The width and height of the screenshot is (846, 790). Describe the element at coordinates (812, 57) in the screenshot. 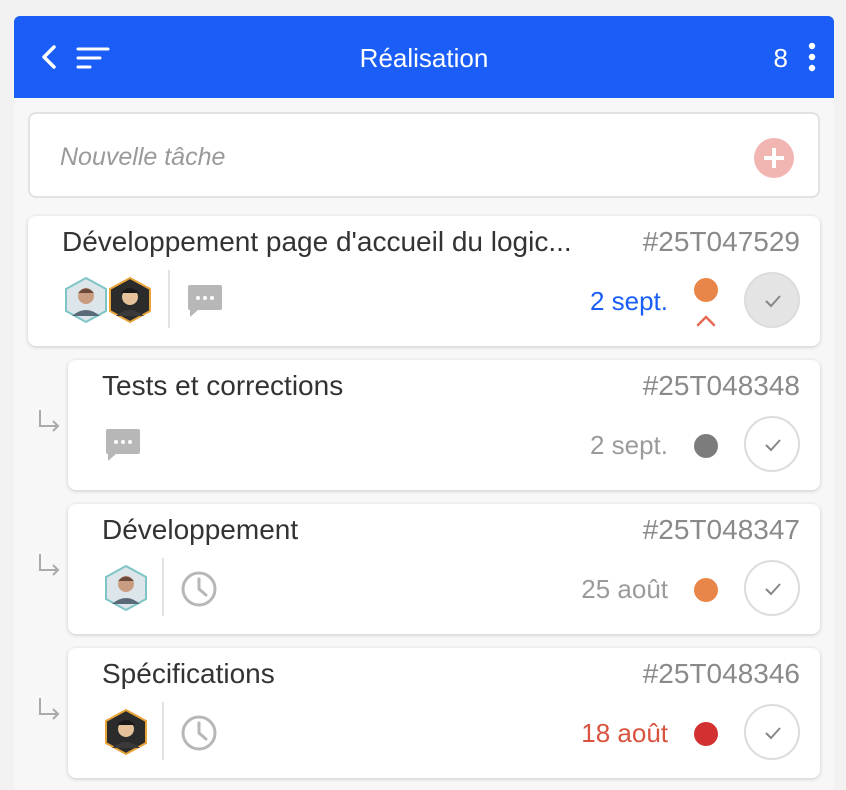

I see `more-options-icon` at that location.